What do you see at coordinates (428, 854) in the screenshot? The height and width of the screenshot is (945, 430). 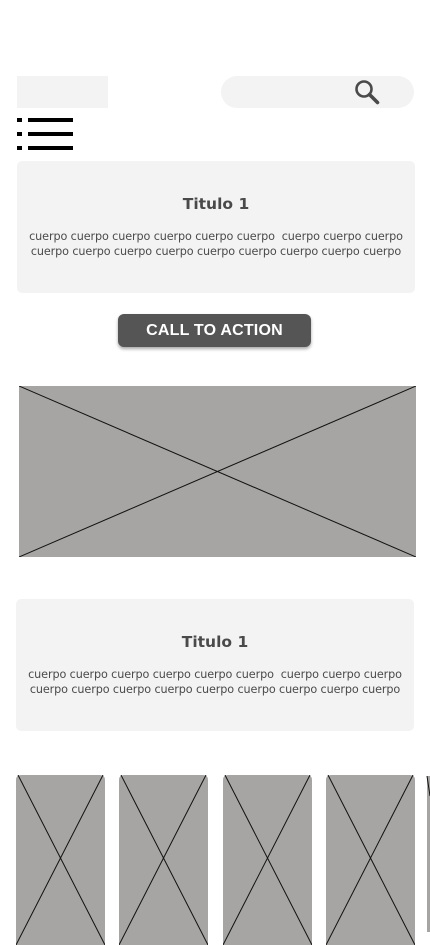 I see `thumbnail-edge-placeholder` at bounding box center [428, 854].